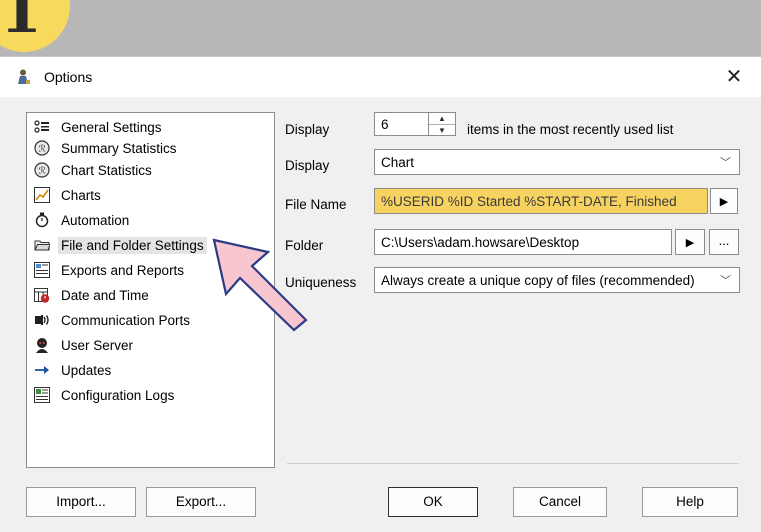 This screenshot has height=532, width=761. I want to click on chart-statistics-icon: ℛ, so click(42, 170).